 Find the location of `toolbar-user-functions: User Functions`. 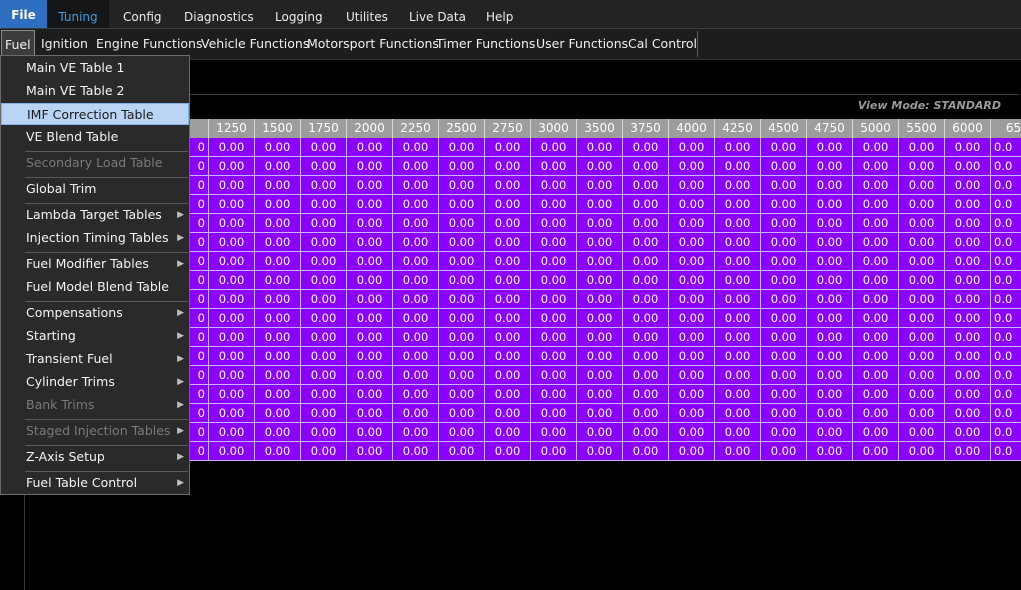

toolbar-user-functions: User Functions is located at coordinates (582, 44).